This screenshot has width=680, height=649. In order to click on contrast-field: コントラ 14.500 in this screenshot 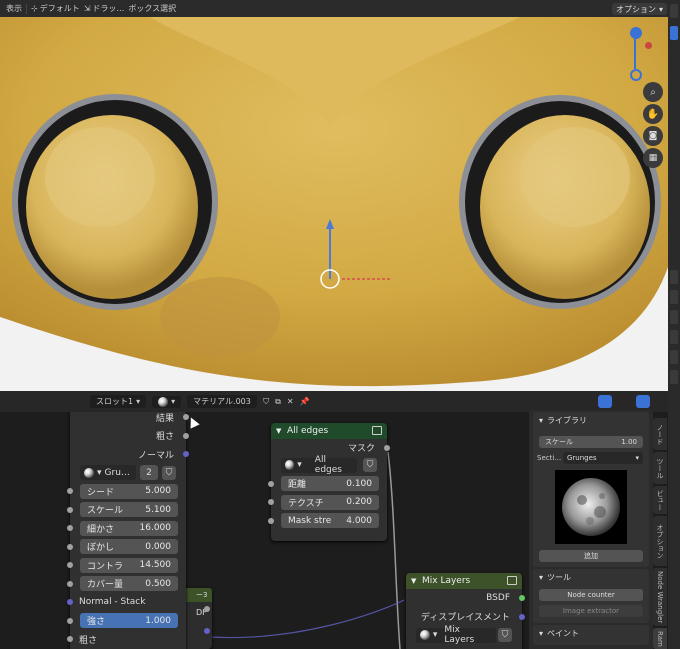, I will do `click(129, 565)`.